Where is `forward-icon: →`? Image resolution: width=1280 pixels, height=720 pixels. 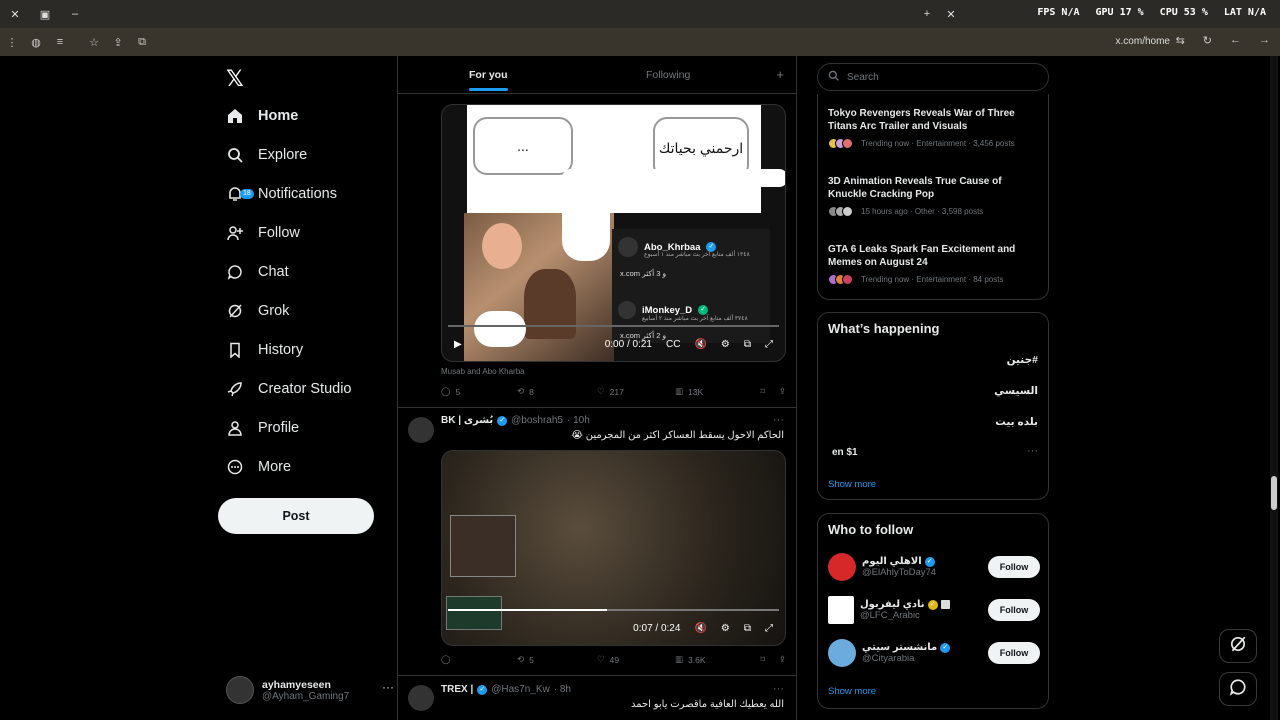
forward-icon: → is located at coordinates (1264, 40).